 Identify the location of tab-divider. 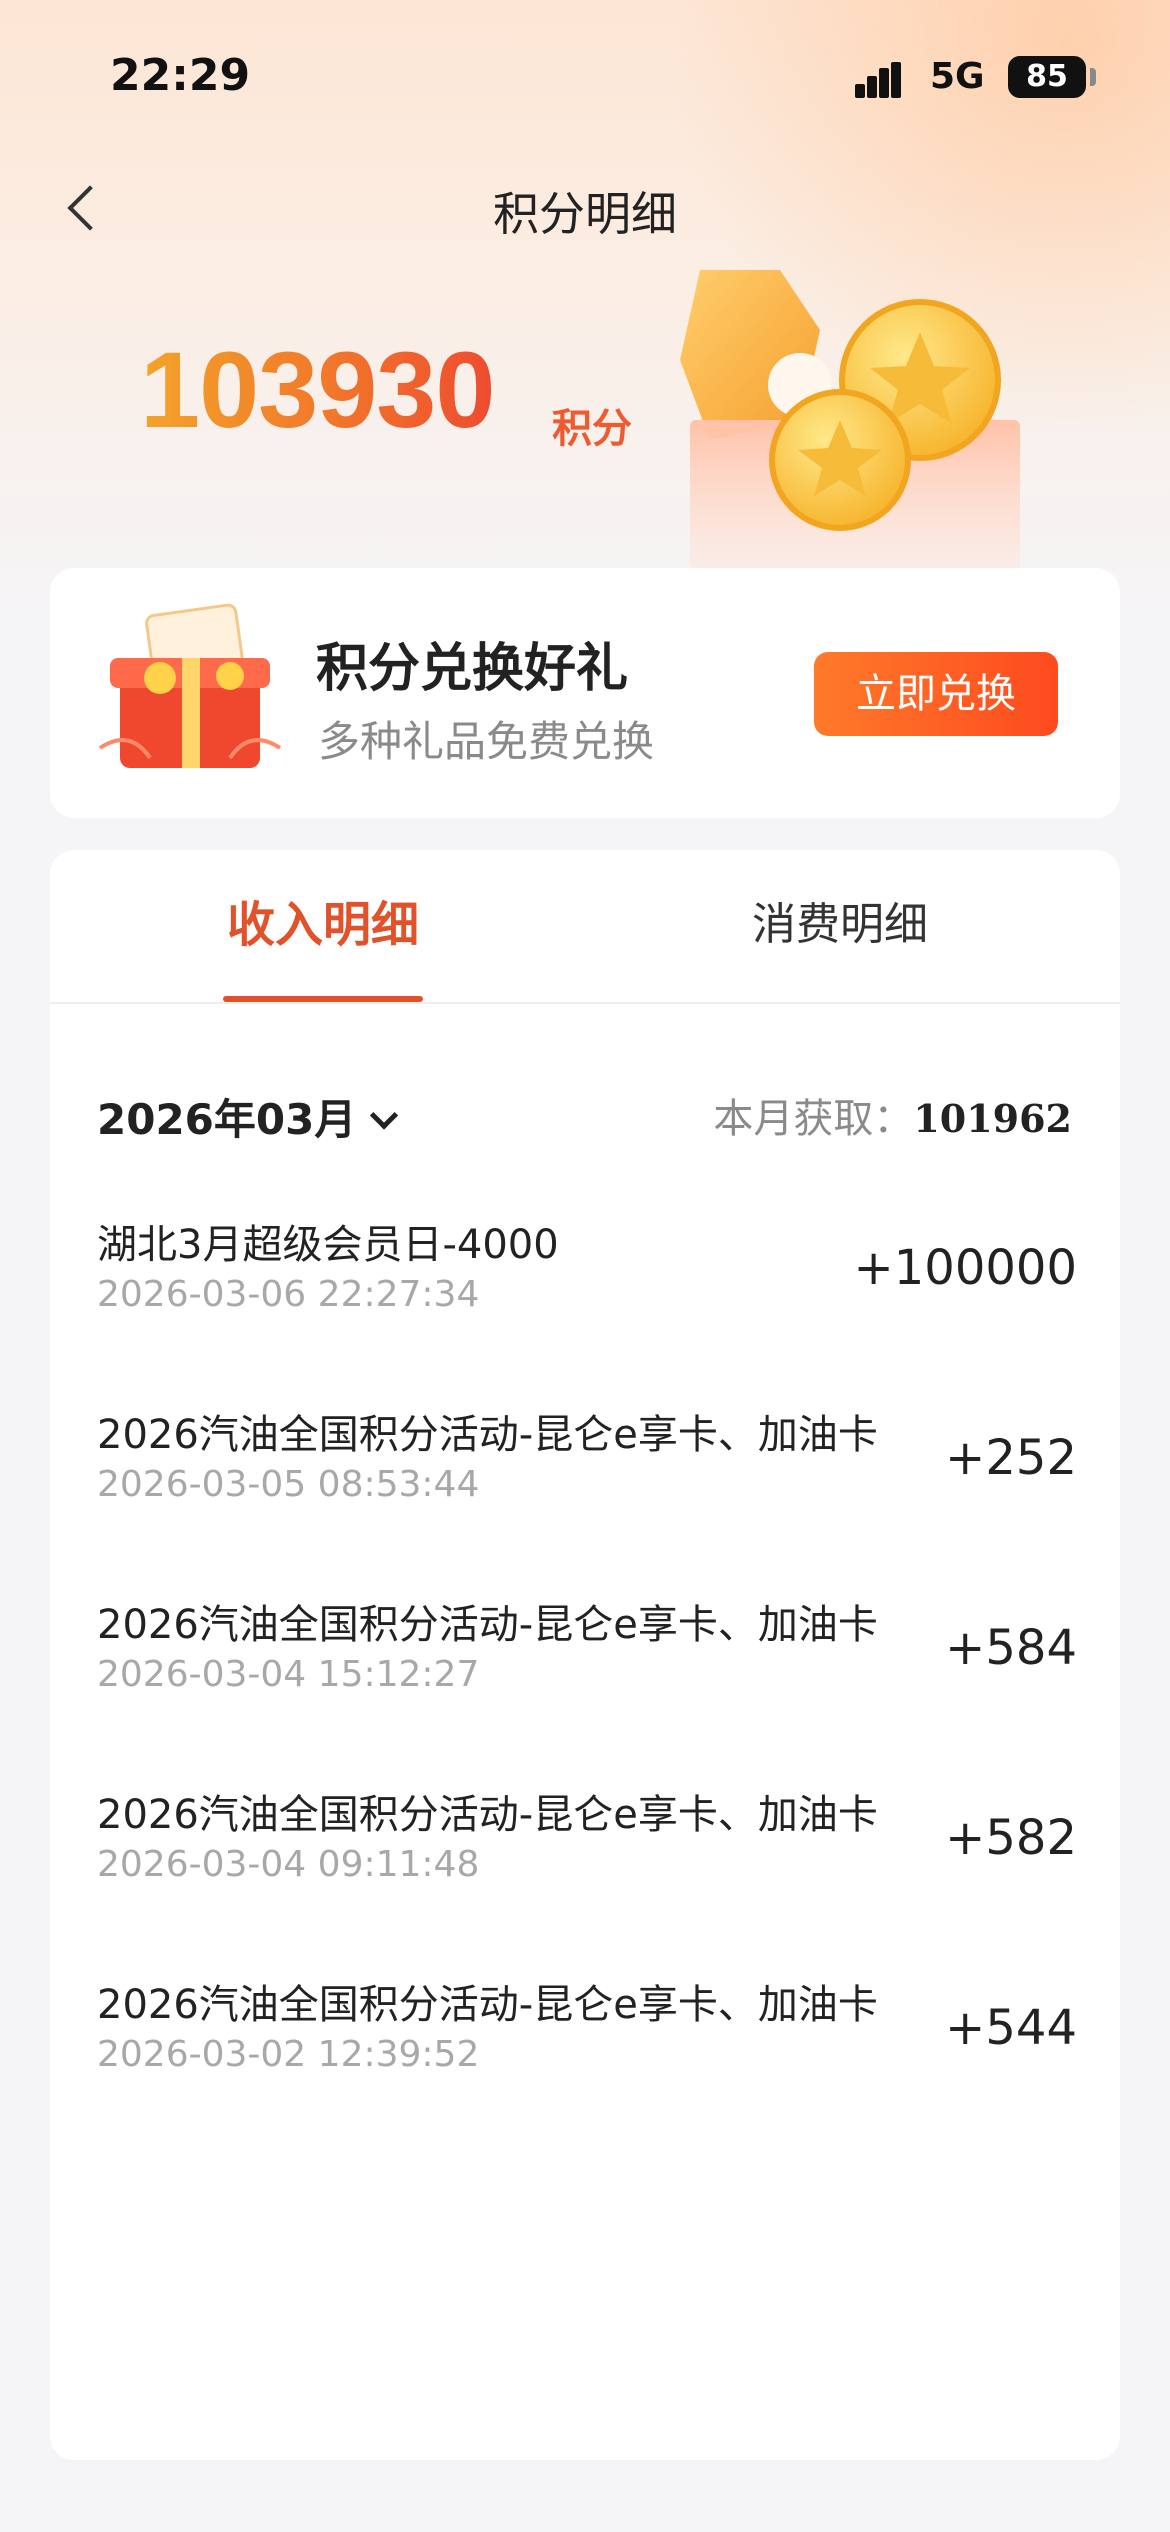
(585, 1003).